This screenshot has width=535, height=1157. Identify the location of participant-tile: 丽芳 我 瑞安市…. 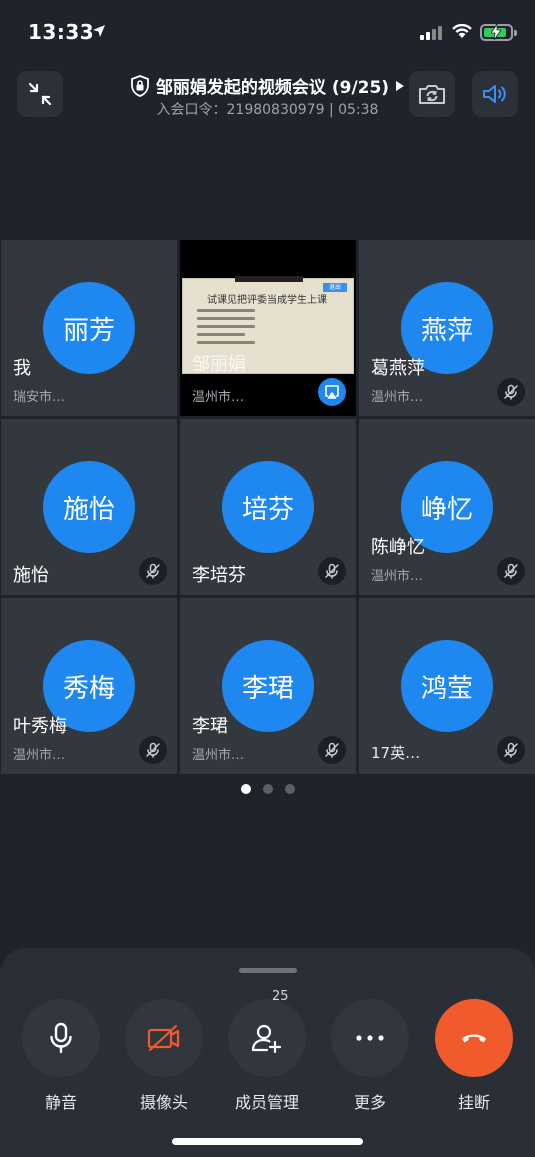
(89, 328).